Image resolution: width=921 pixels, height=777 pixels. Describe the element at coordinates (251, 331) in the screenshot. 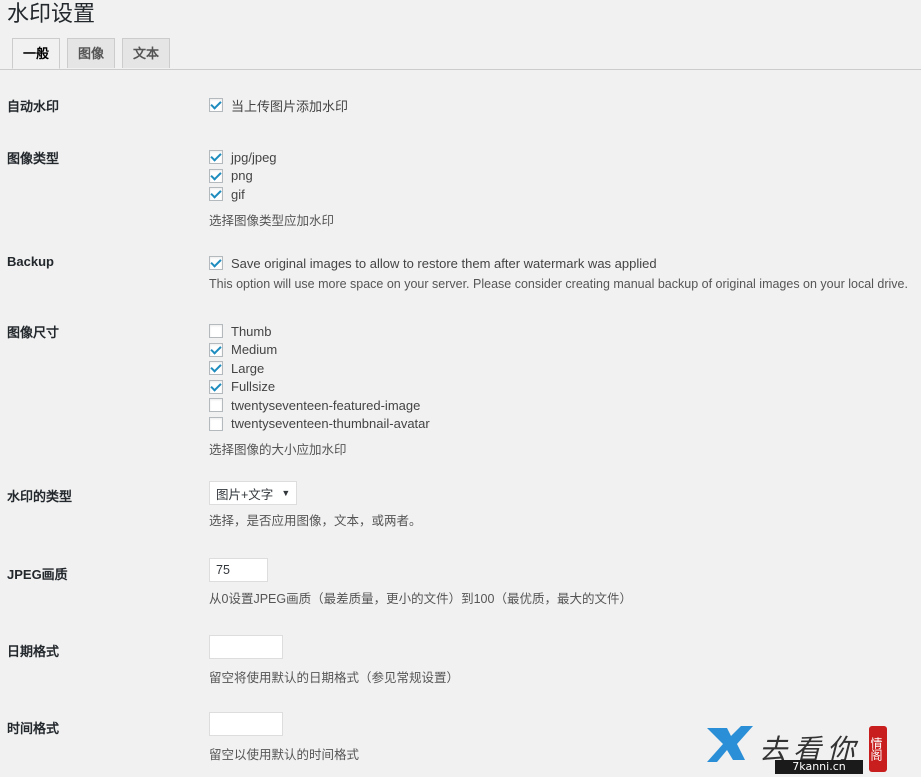

I see `image-size-option-label: Thumb` at that location.